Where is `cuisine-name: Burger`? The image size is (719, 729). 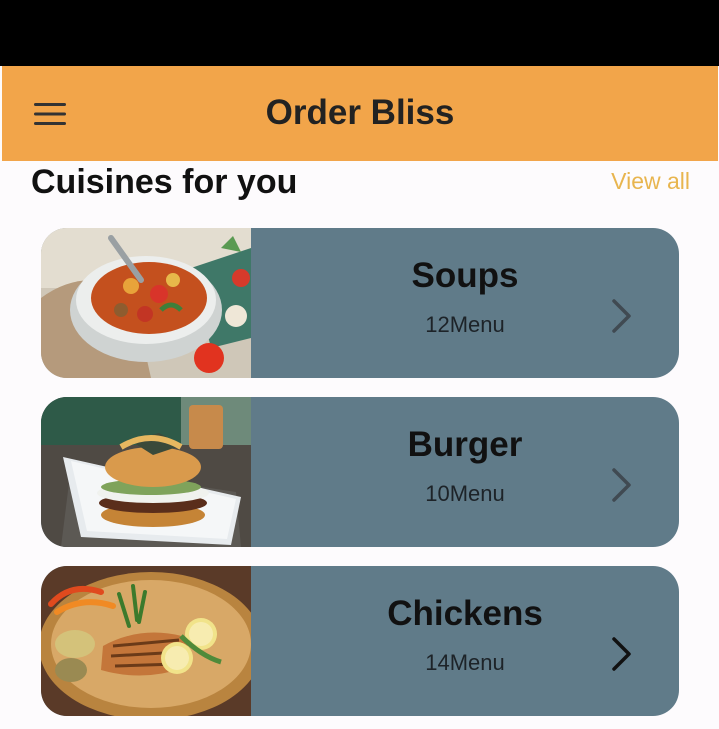 cuisine-name: Burger is located at coordinates (465, 444).